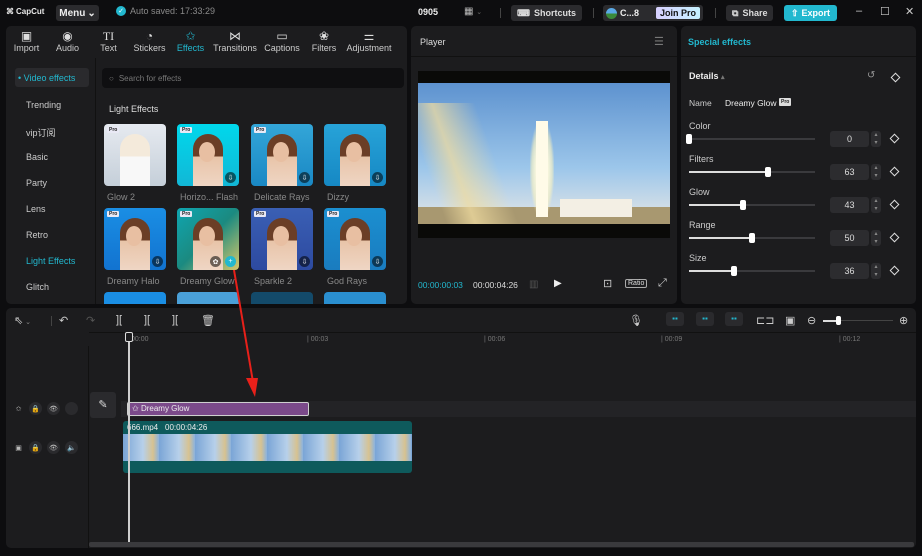 This screenshot has width=922, height=556. What do you see at coordinates (77, 13) in the screenshot?
I see `menu-button: Menu ⌄` at bounding box center [77, 13].